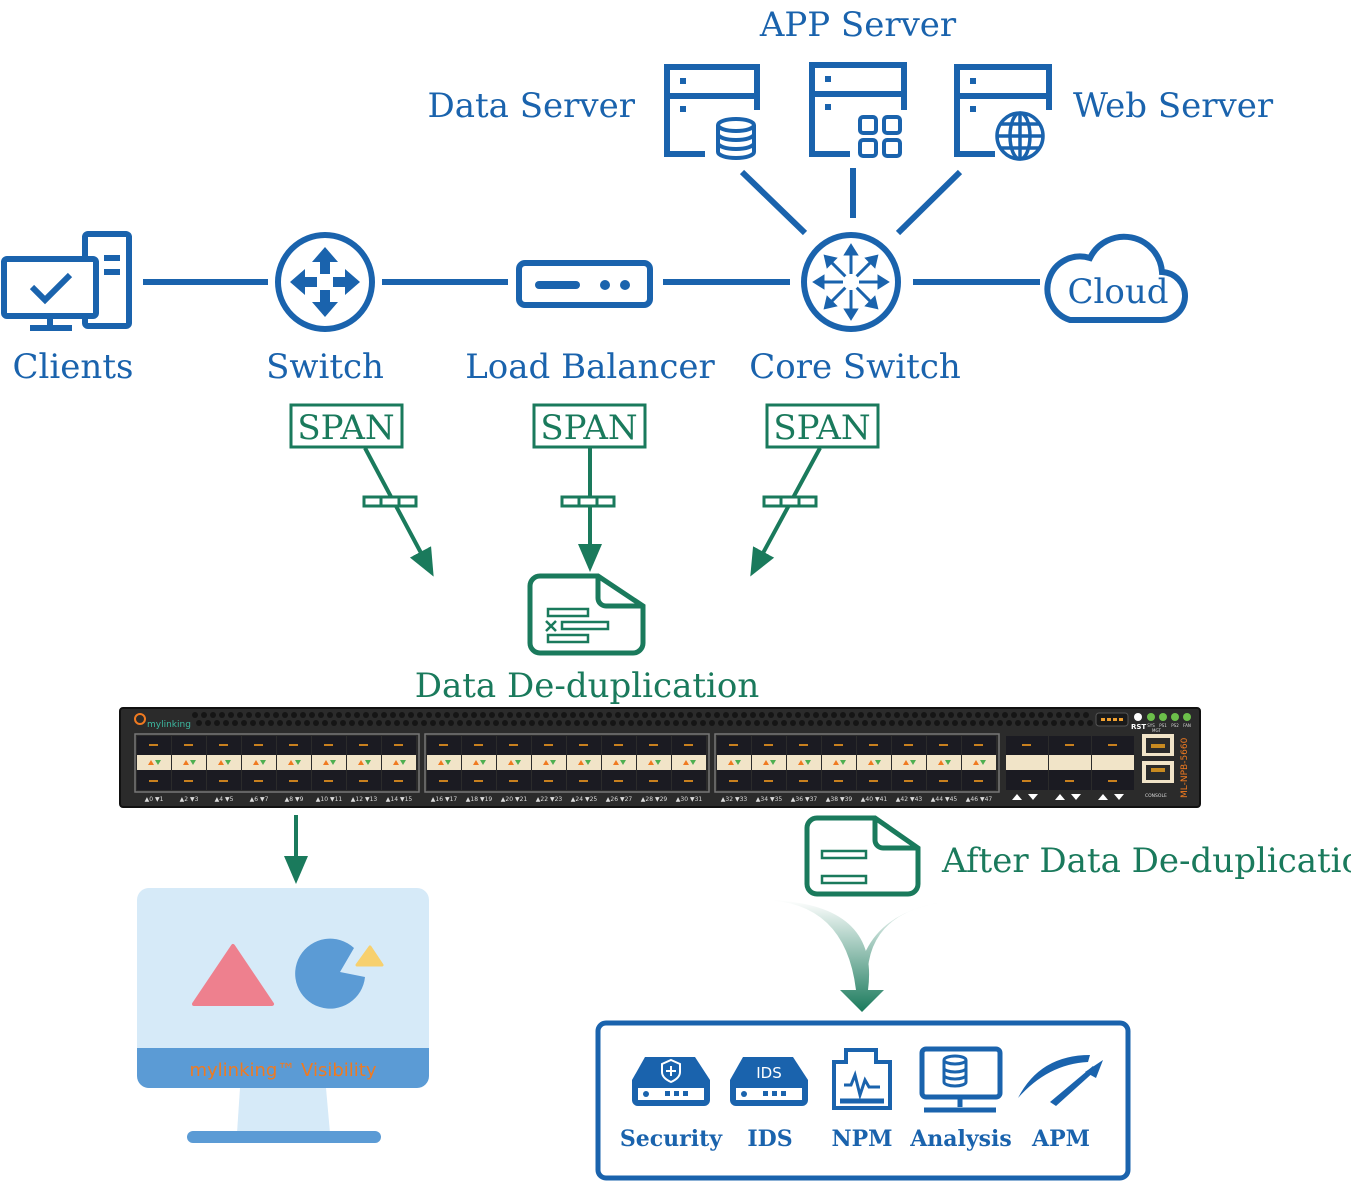  I want to click on port-number-label: ▲36 ▼37, so click(804, 799).